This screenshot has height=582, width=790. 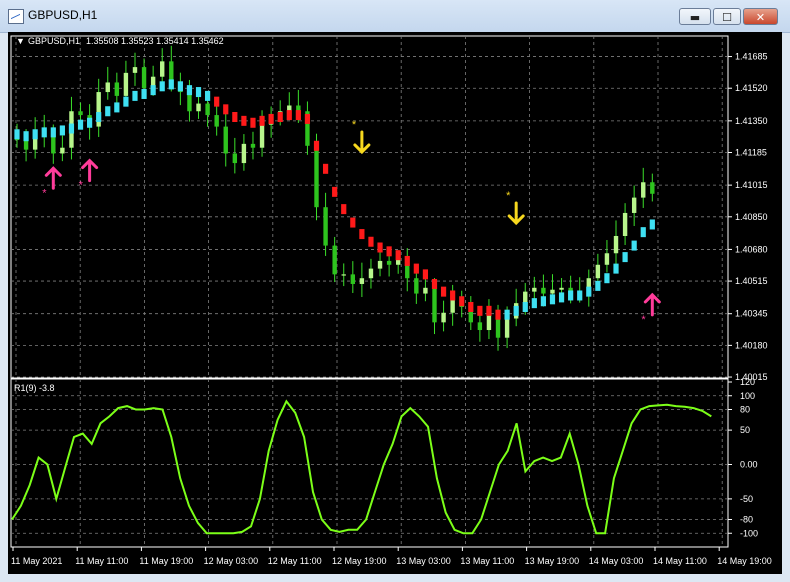 I want to click on osc-tick-label: 120, so click(x=747, y=382).